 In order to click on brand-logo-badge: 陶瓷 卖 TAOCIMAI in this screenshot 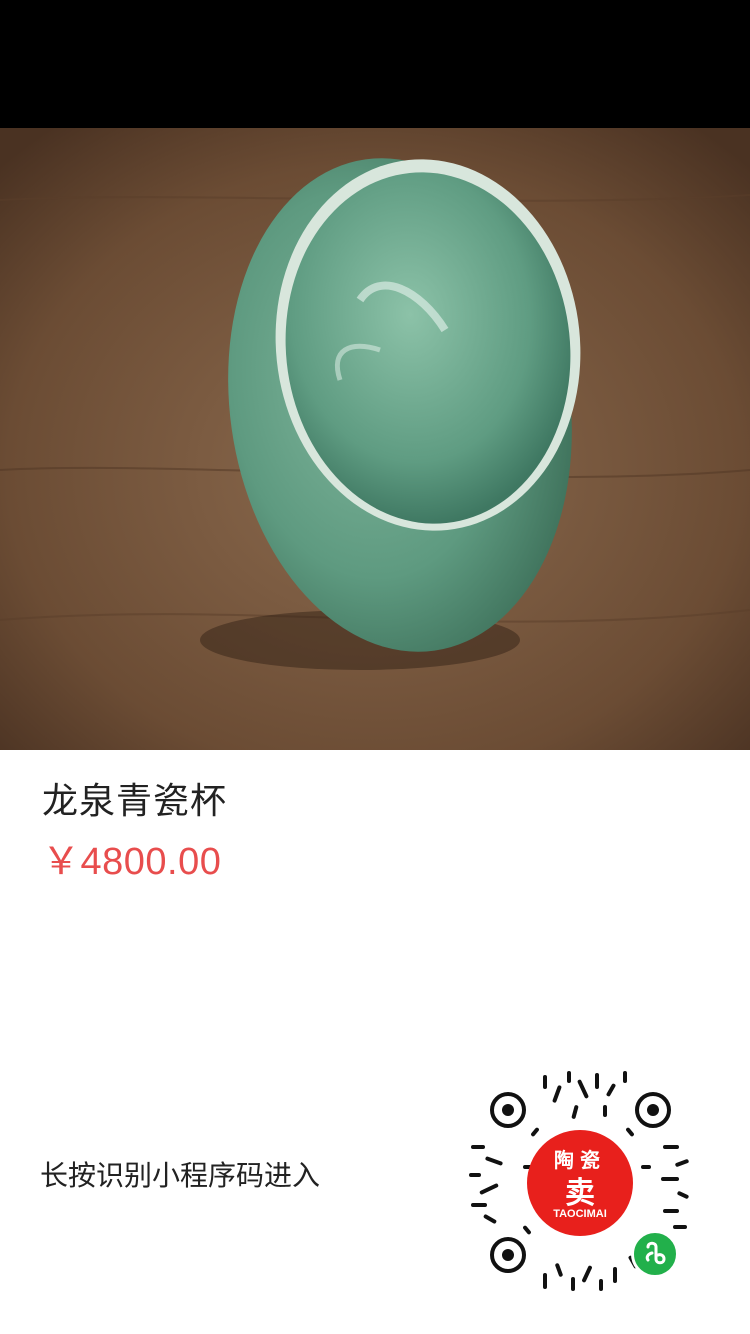, I will do `click(580, 1183)`.